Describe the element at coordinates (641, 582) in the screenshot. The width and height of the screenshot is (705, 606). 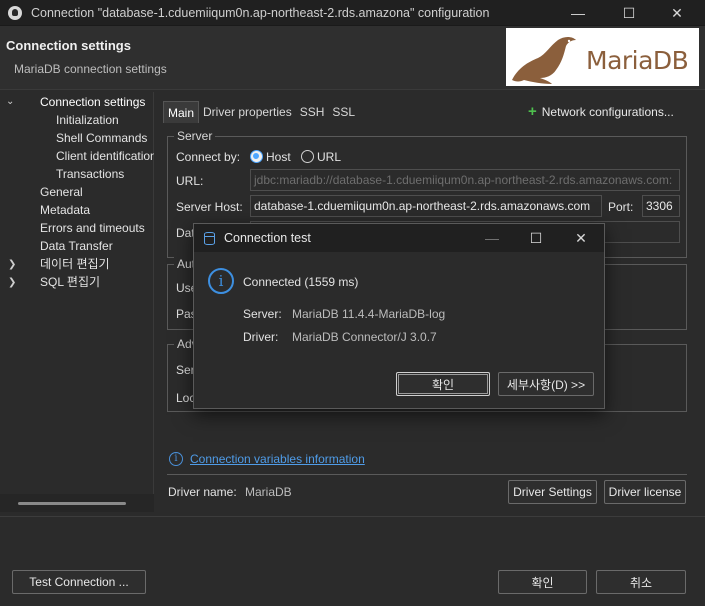
I see `cancel-button: 취소` at that location.